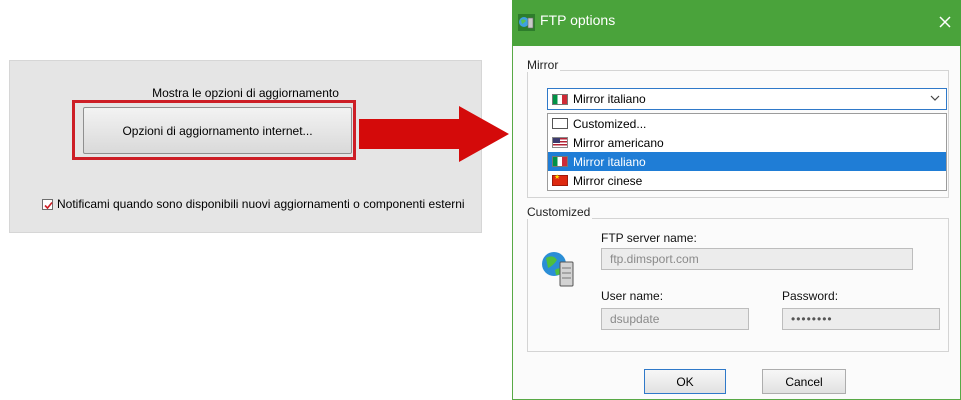 The width and height of the screenshot is (961, 400). What do you see at coordinates (608, 180) in the screenshot?
I see `option-label: Mirror cinese` at bounding box center [608, 180].